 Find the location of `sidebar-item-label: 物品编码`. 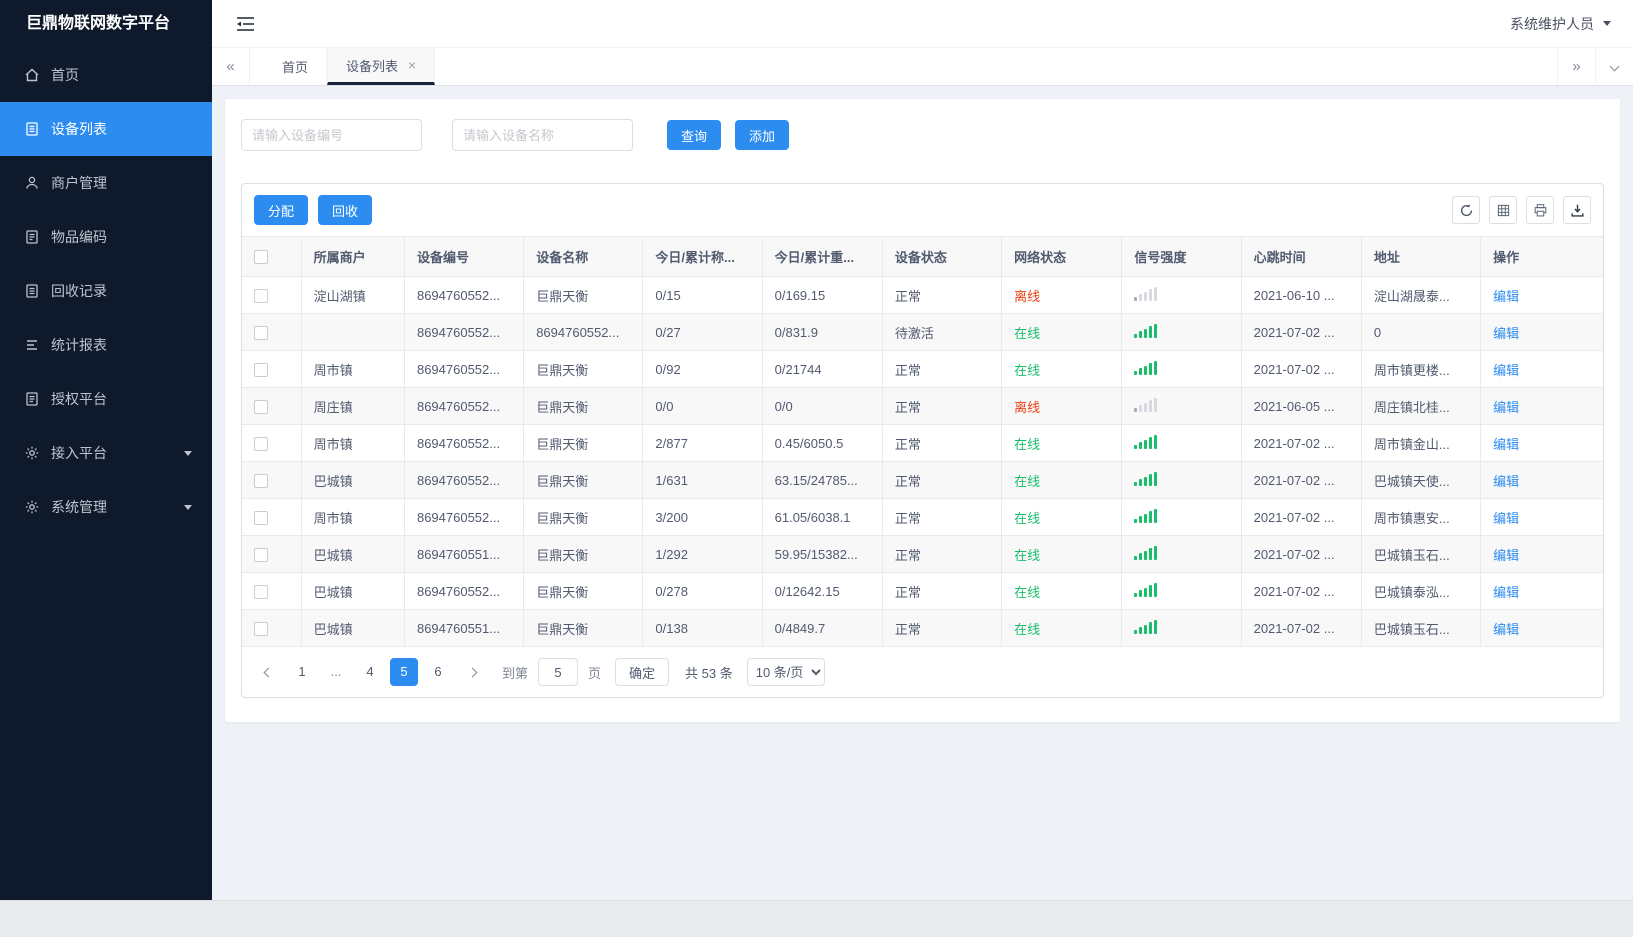

sidebar-item-label: 物品编码 is located at coordinates (79, 237).